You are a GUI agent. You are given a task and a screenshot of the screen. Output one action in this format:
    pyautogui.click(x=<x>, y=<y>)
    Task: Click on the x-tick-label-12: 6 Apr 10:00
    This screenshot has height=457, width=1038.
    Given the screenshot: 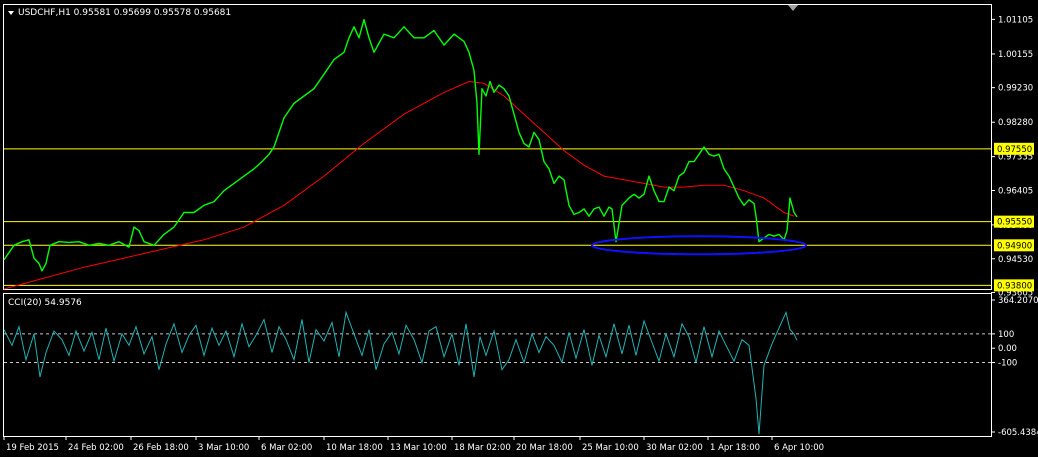 What is the action you would take?
    pyautogui.click(x=799, y=448)
    